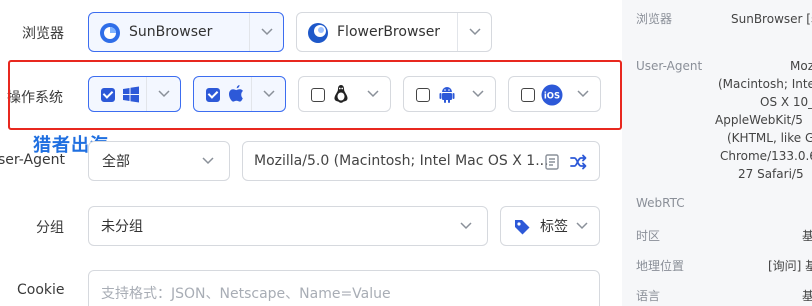  What do you see at coordinates (766, 156) in the screenshot?
I see `summary-ua-line: Chrome/133.0.6` at bounding box center [766, 156].